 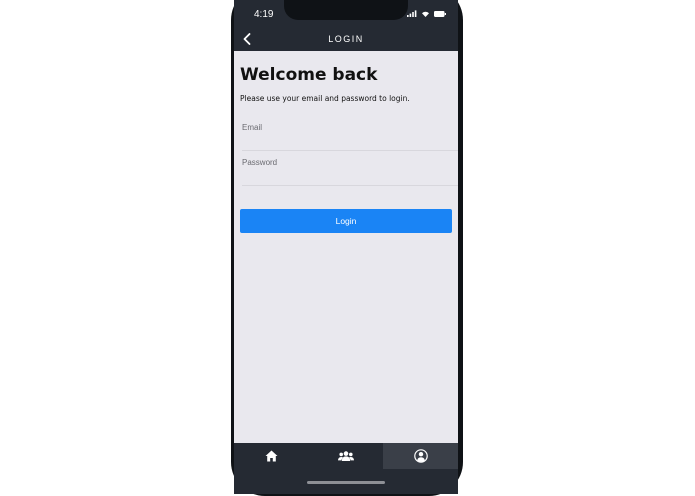 I want to click on notch, so click(x=346, y=10).